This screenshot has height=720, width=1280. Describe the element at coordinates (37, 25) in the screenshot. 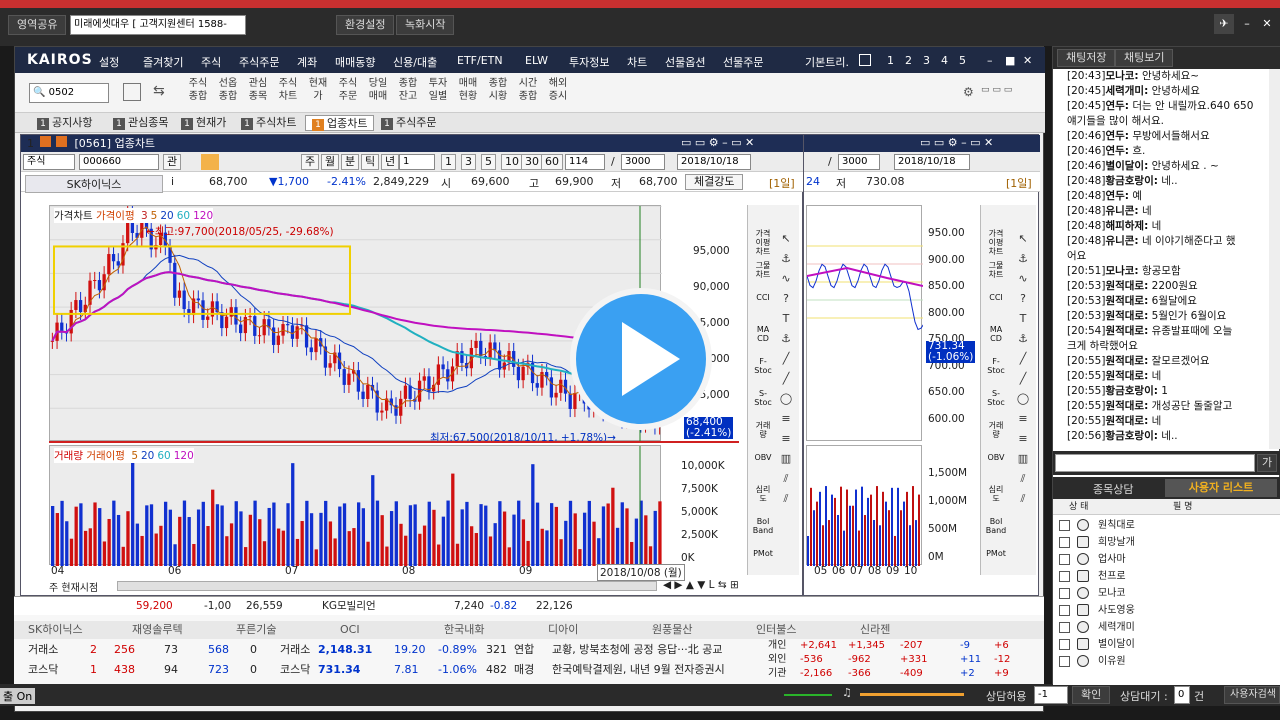

I see `area-share-button: 영역공유` at that location.